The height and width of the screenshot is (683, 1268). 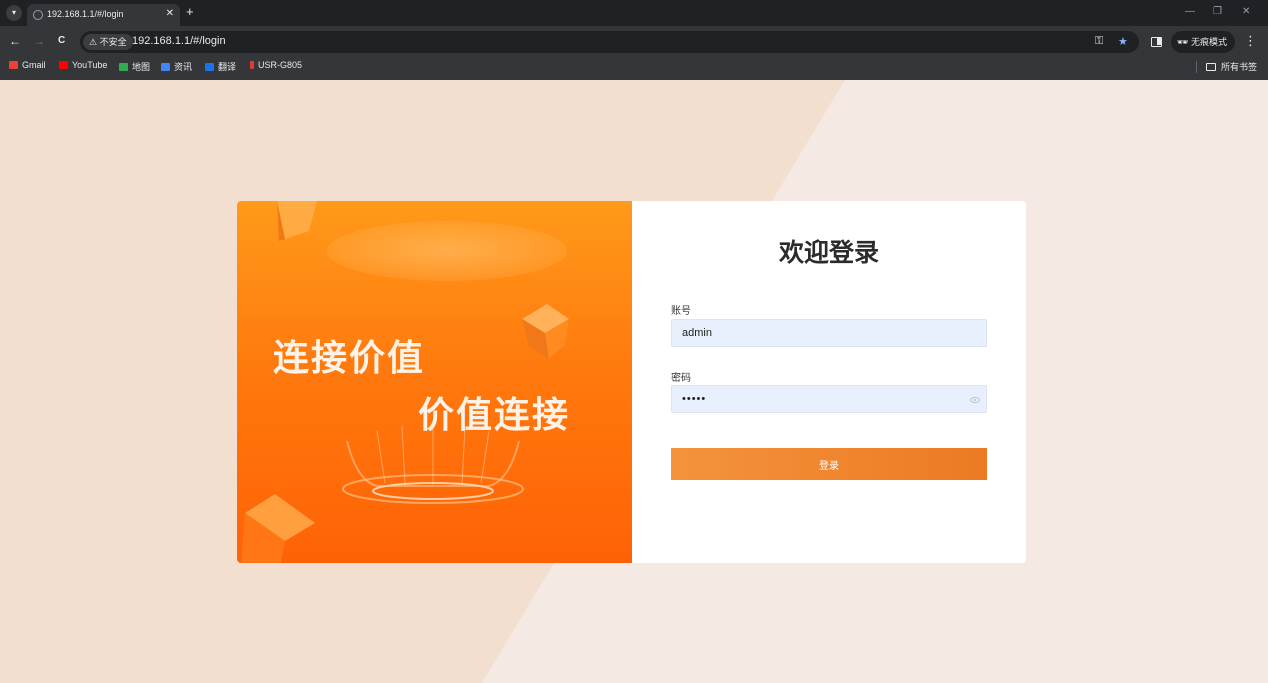 I want to click on bookmark-translate: 翻译, so click(x=220, y=66).